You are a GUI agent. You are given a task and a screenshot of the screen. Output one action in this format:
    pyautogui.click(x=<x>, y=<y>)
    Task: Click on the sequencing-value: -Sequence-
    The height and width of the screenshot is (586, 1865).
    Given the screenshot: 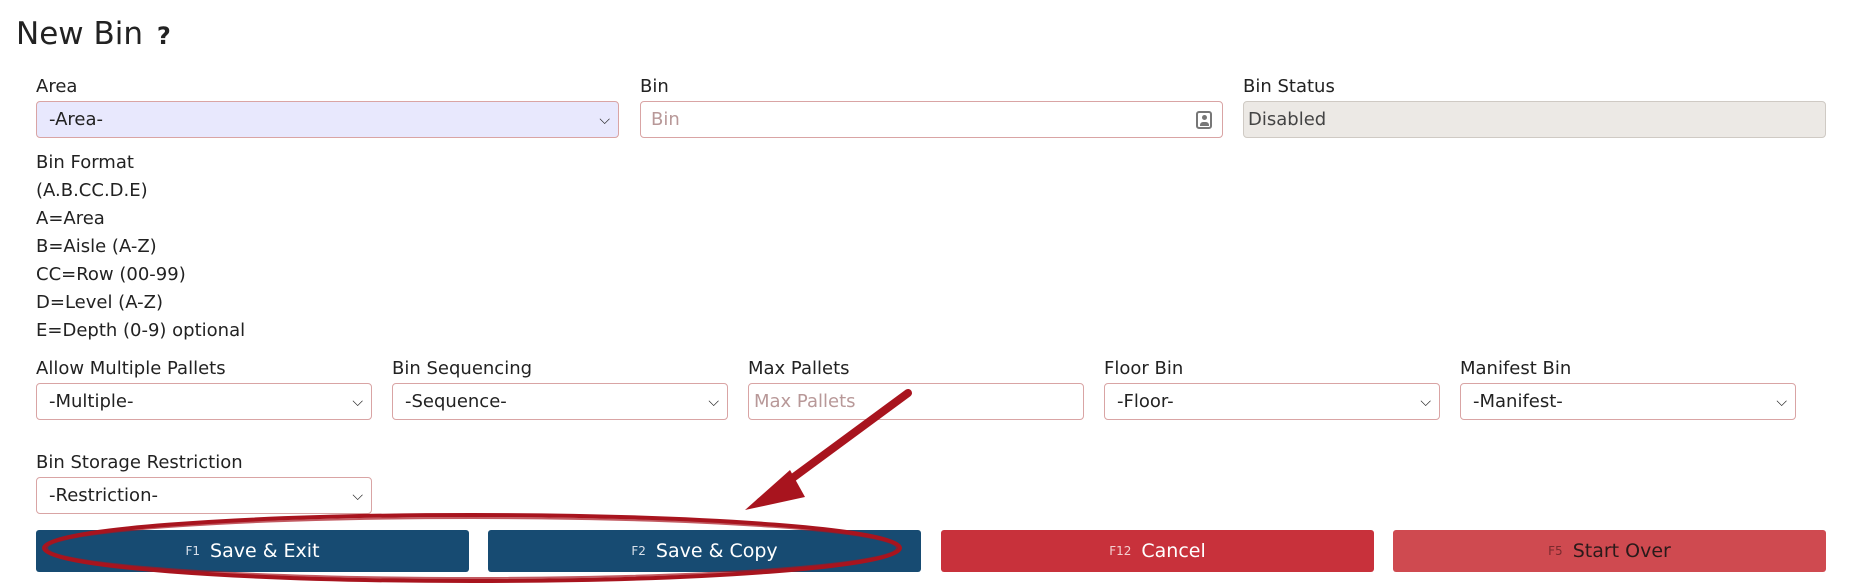 What is the action you would take?
    pyautogui.click(x=456, y=401)
    